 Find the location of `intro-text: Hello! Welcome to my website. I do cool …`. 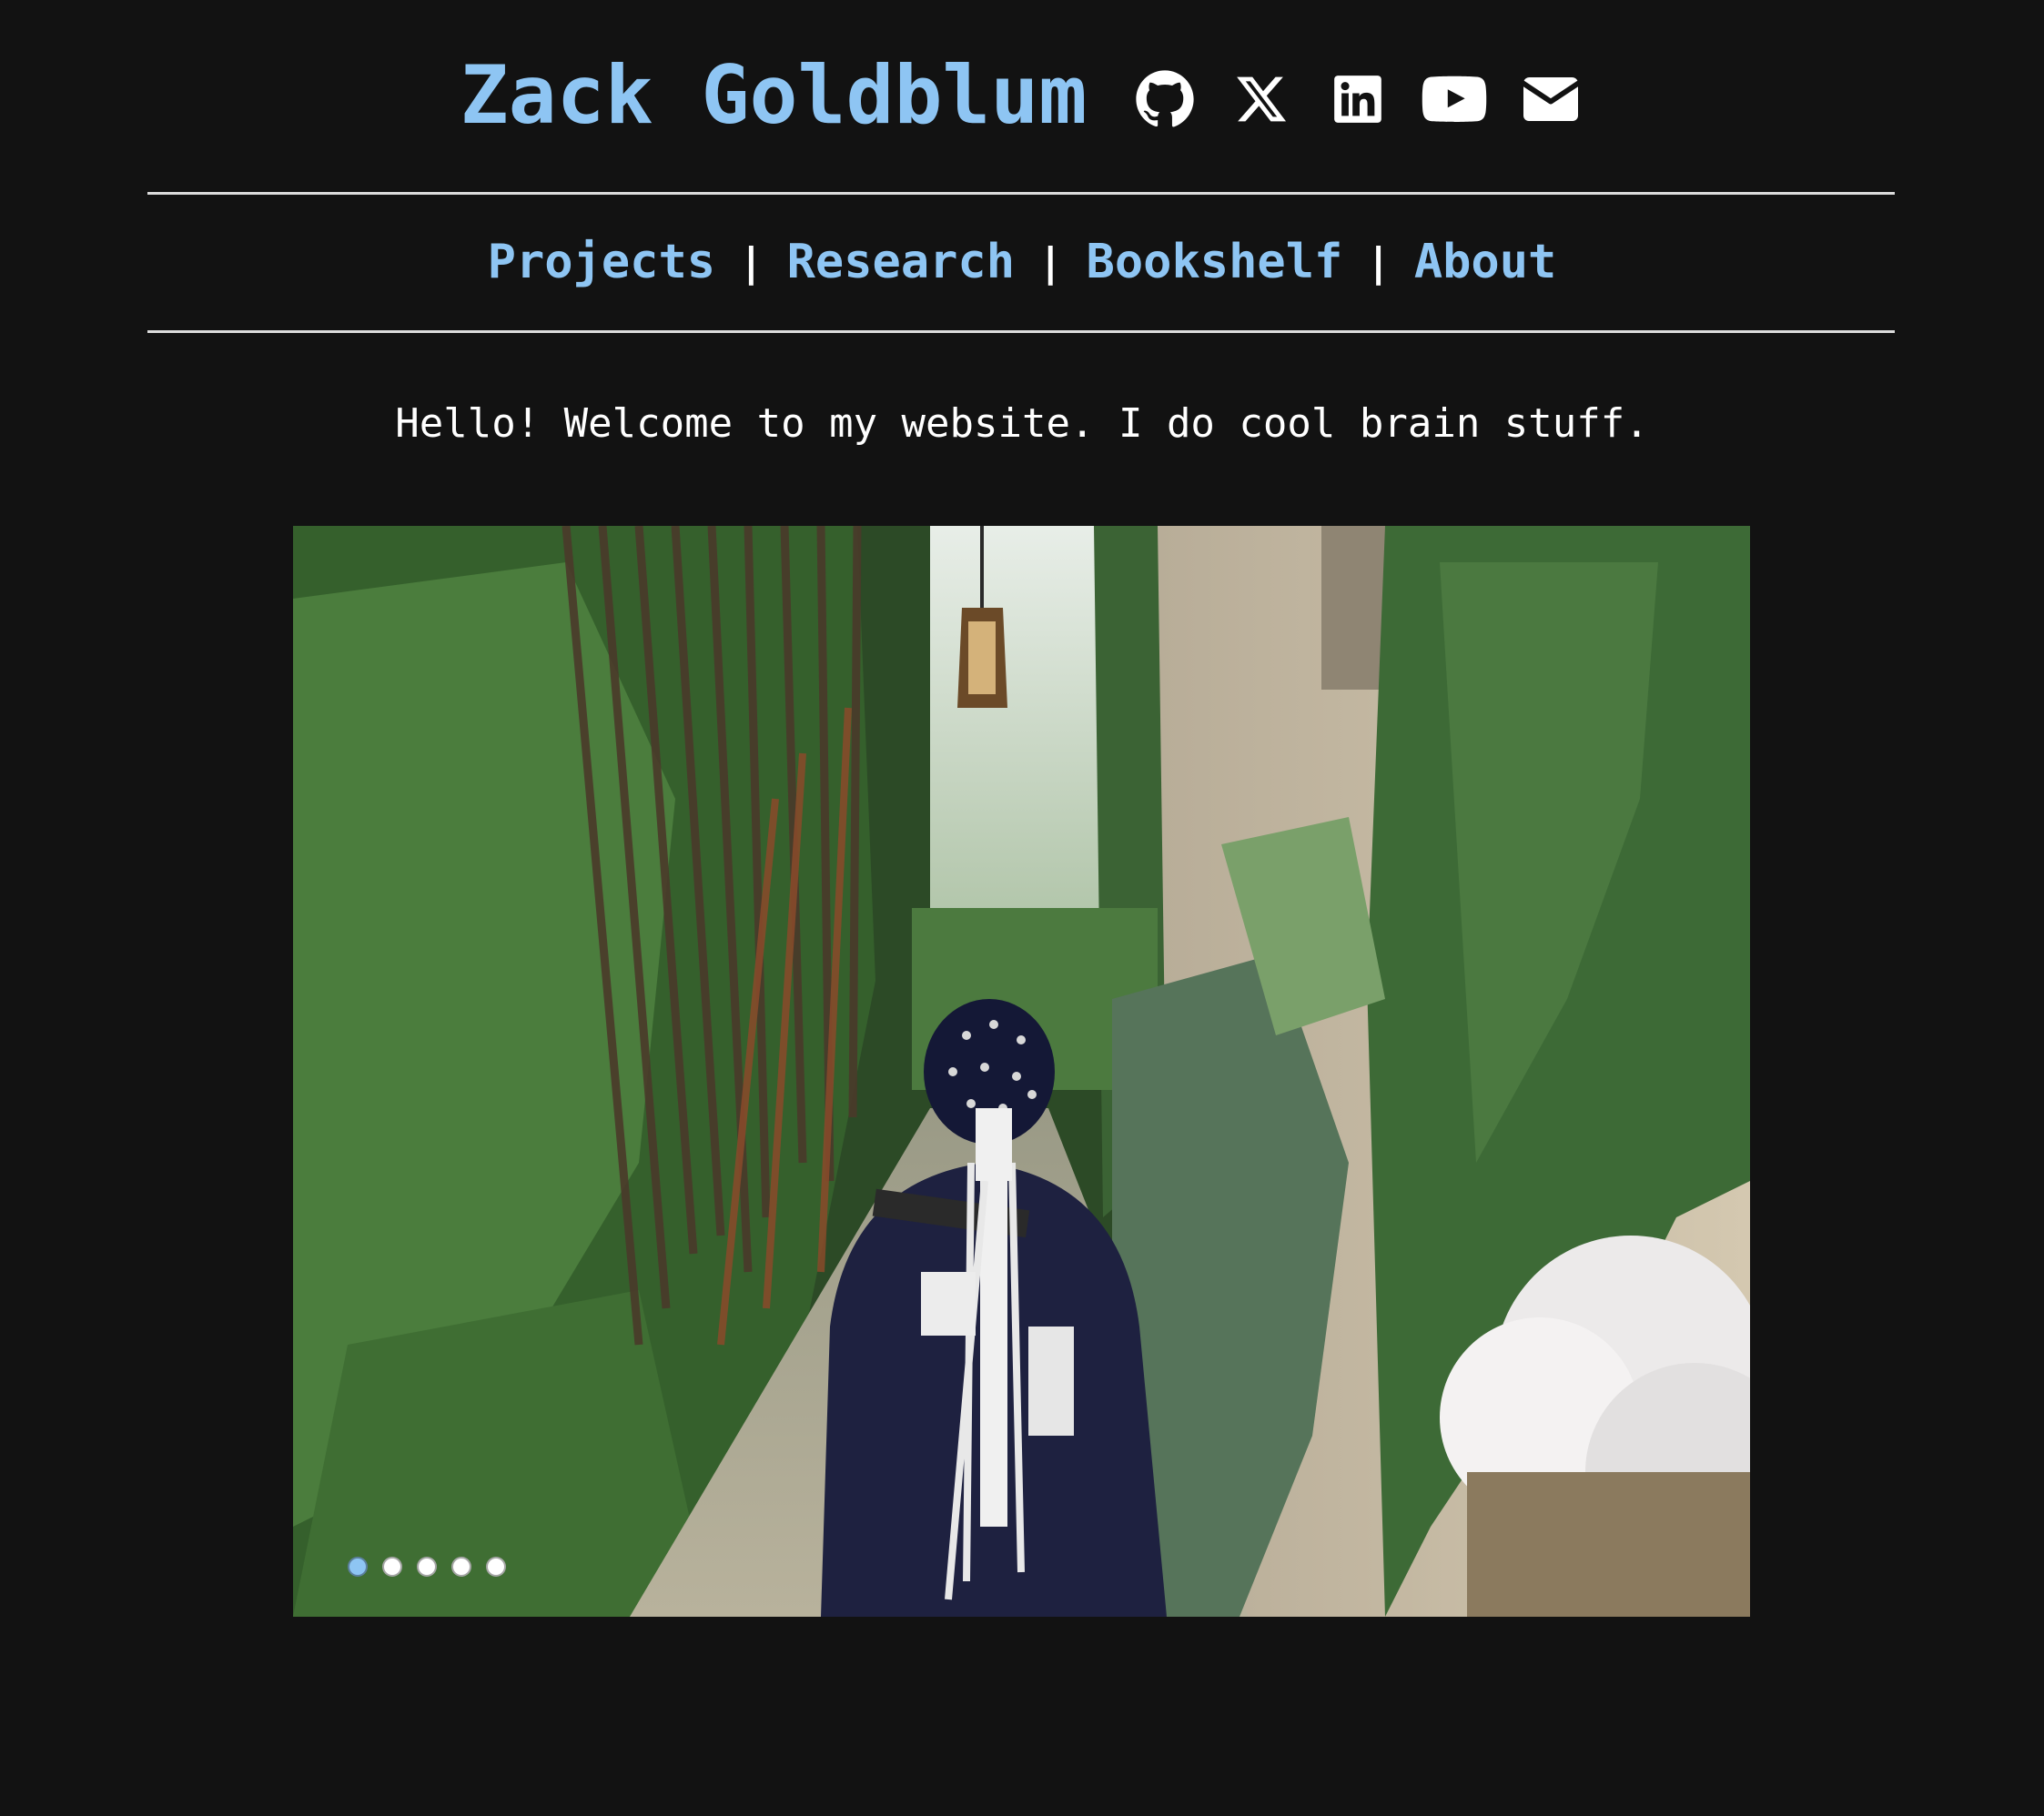

intro-text: Hello! Welcome to my website. I do cool … is located at coordinates (1022, 423).